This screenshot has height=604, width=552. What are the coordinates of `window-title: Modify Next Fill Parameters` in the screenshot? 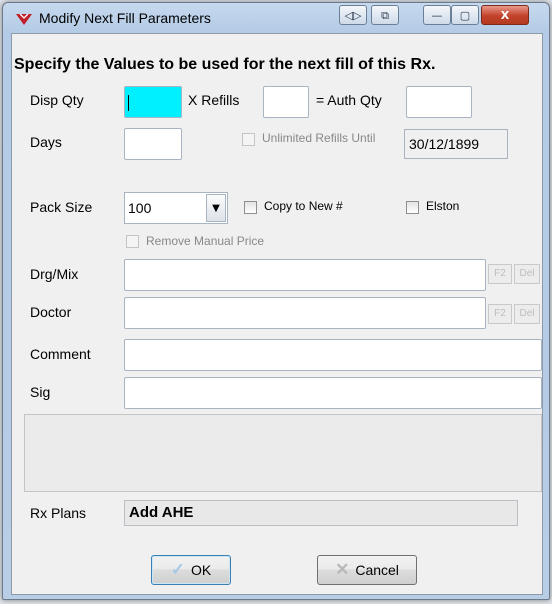 It's located at (125, 18).